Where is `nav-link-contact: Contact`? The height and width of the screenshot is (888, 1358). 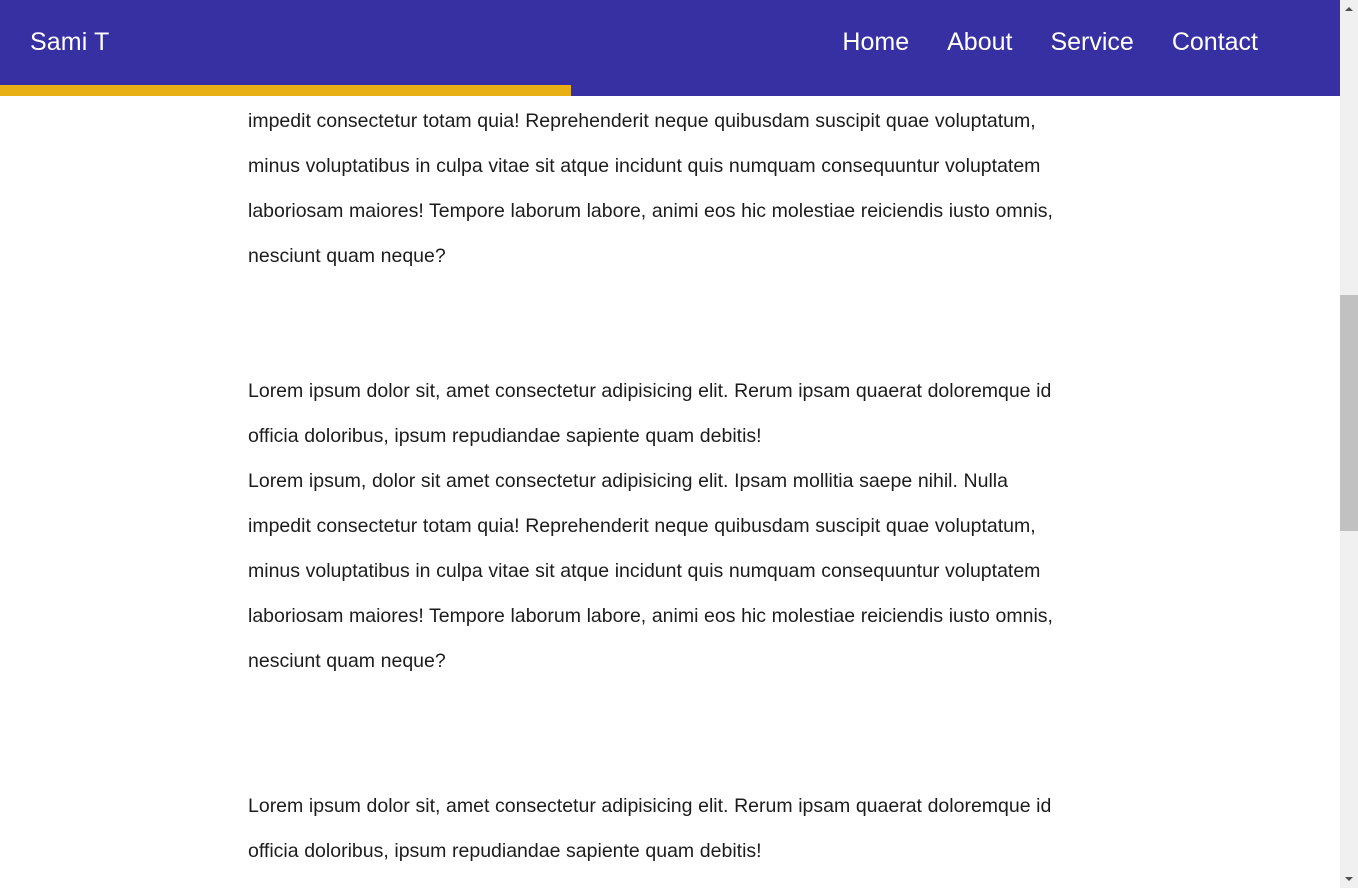
nav-link-contact: Contact is located at coordinates (1215, 42).